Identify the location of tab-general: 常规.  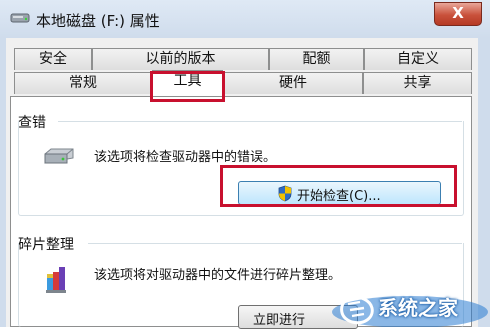
(83, 83).